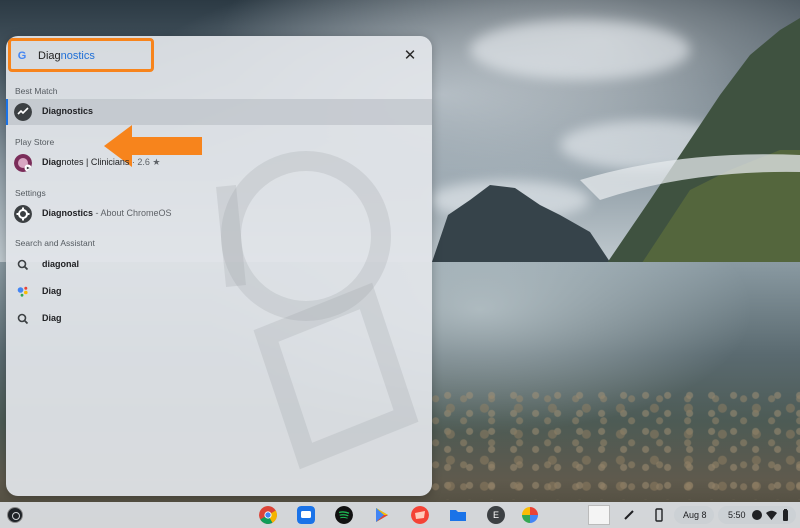  I want to click on messages-icon, so click(306, 515).